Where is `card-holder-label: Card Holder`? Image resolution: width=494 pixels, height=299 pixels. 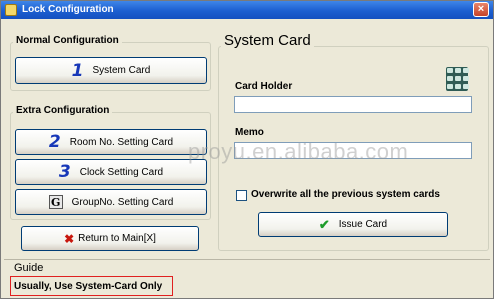
card-holder-label: Card Holder is located at coordinates (264, 86).